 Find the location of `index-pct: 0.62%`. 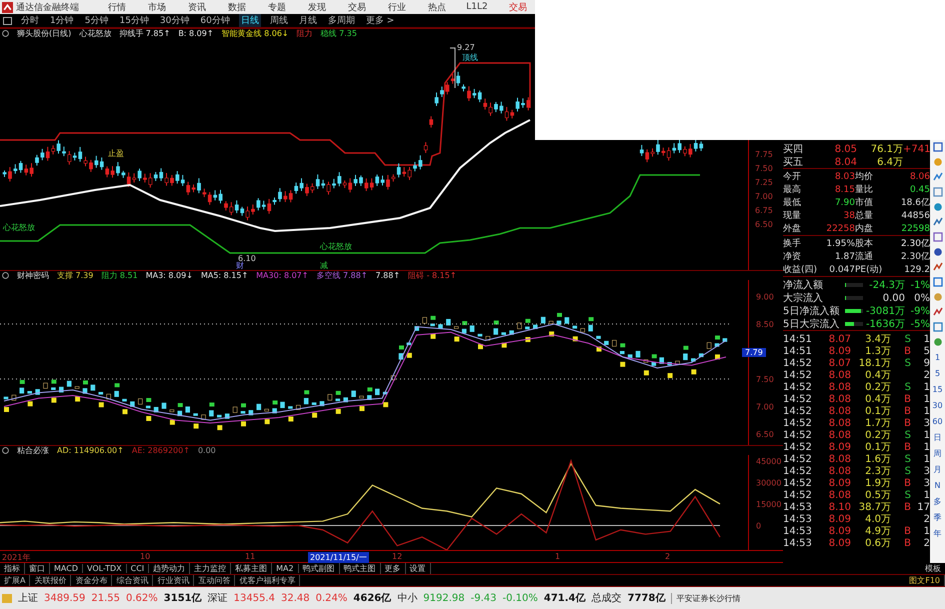

index-pct: 0.62% is located at coordinates (142, 598).